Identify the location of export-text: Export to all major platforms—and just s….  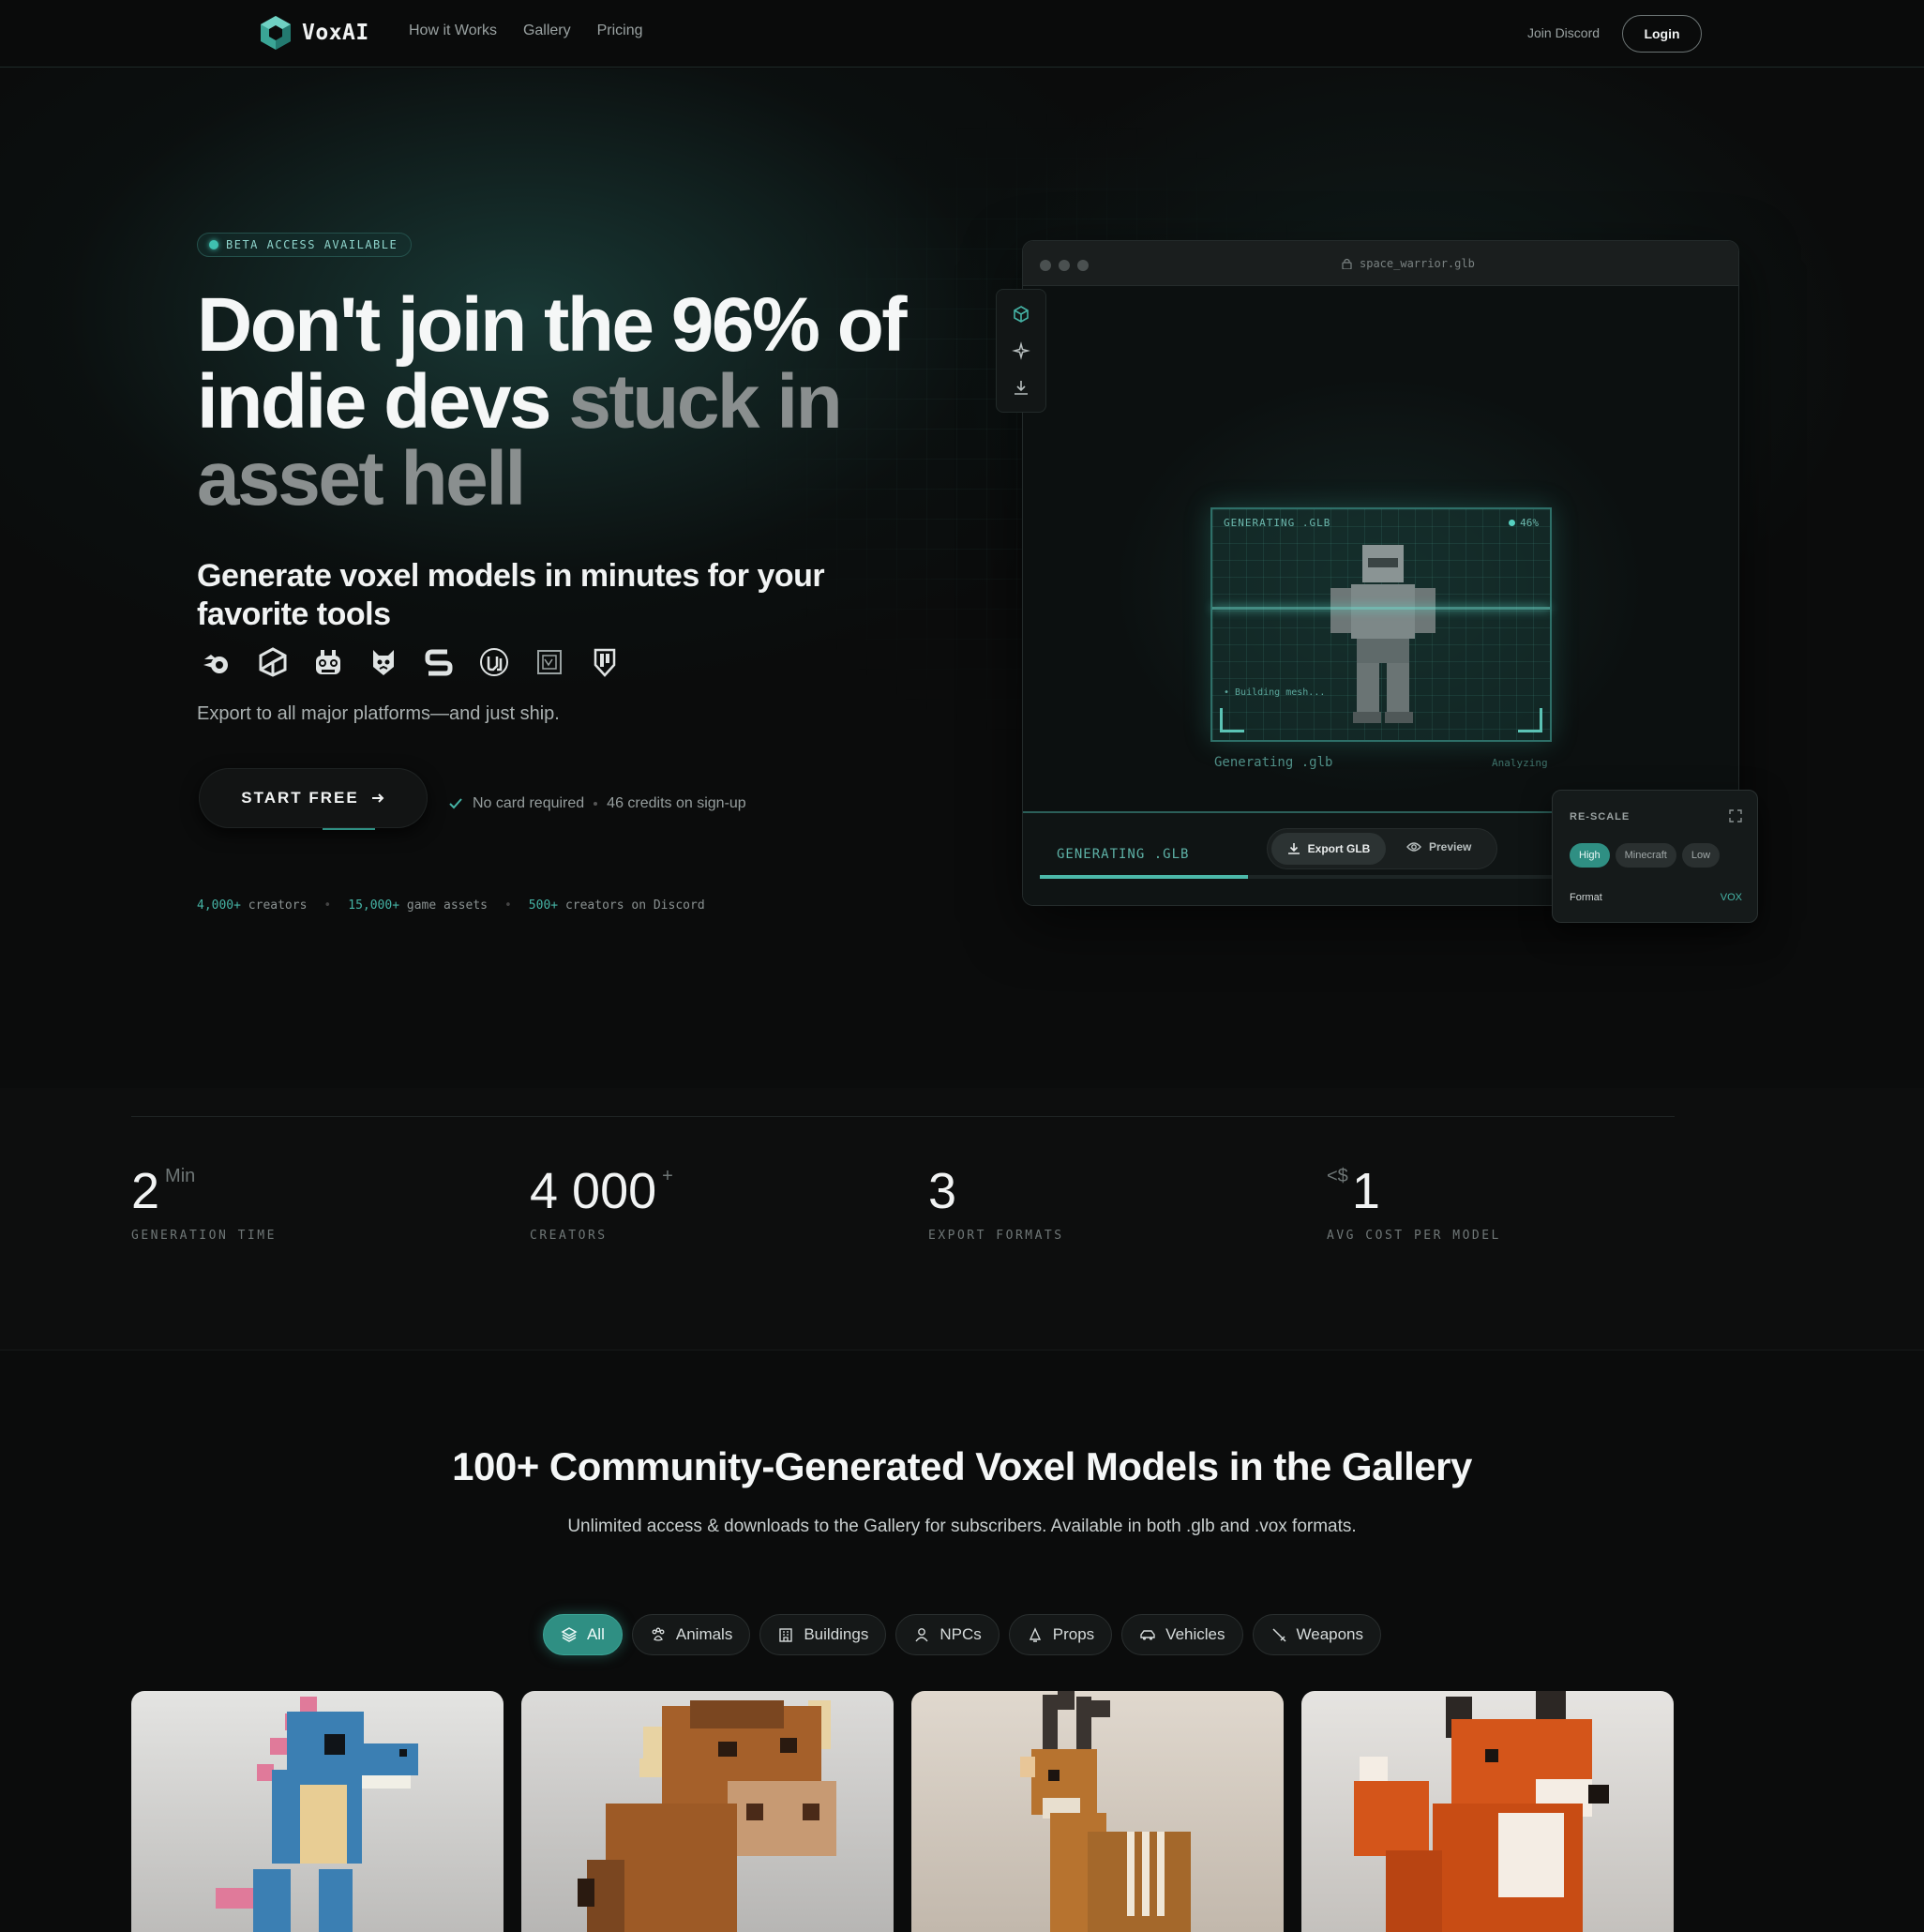
(378, 713).